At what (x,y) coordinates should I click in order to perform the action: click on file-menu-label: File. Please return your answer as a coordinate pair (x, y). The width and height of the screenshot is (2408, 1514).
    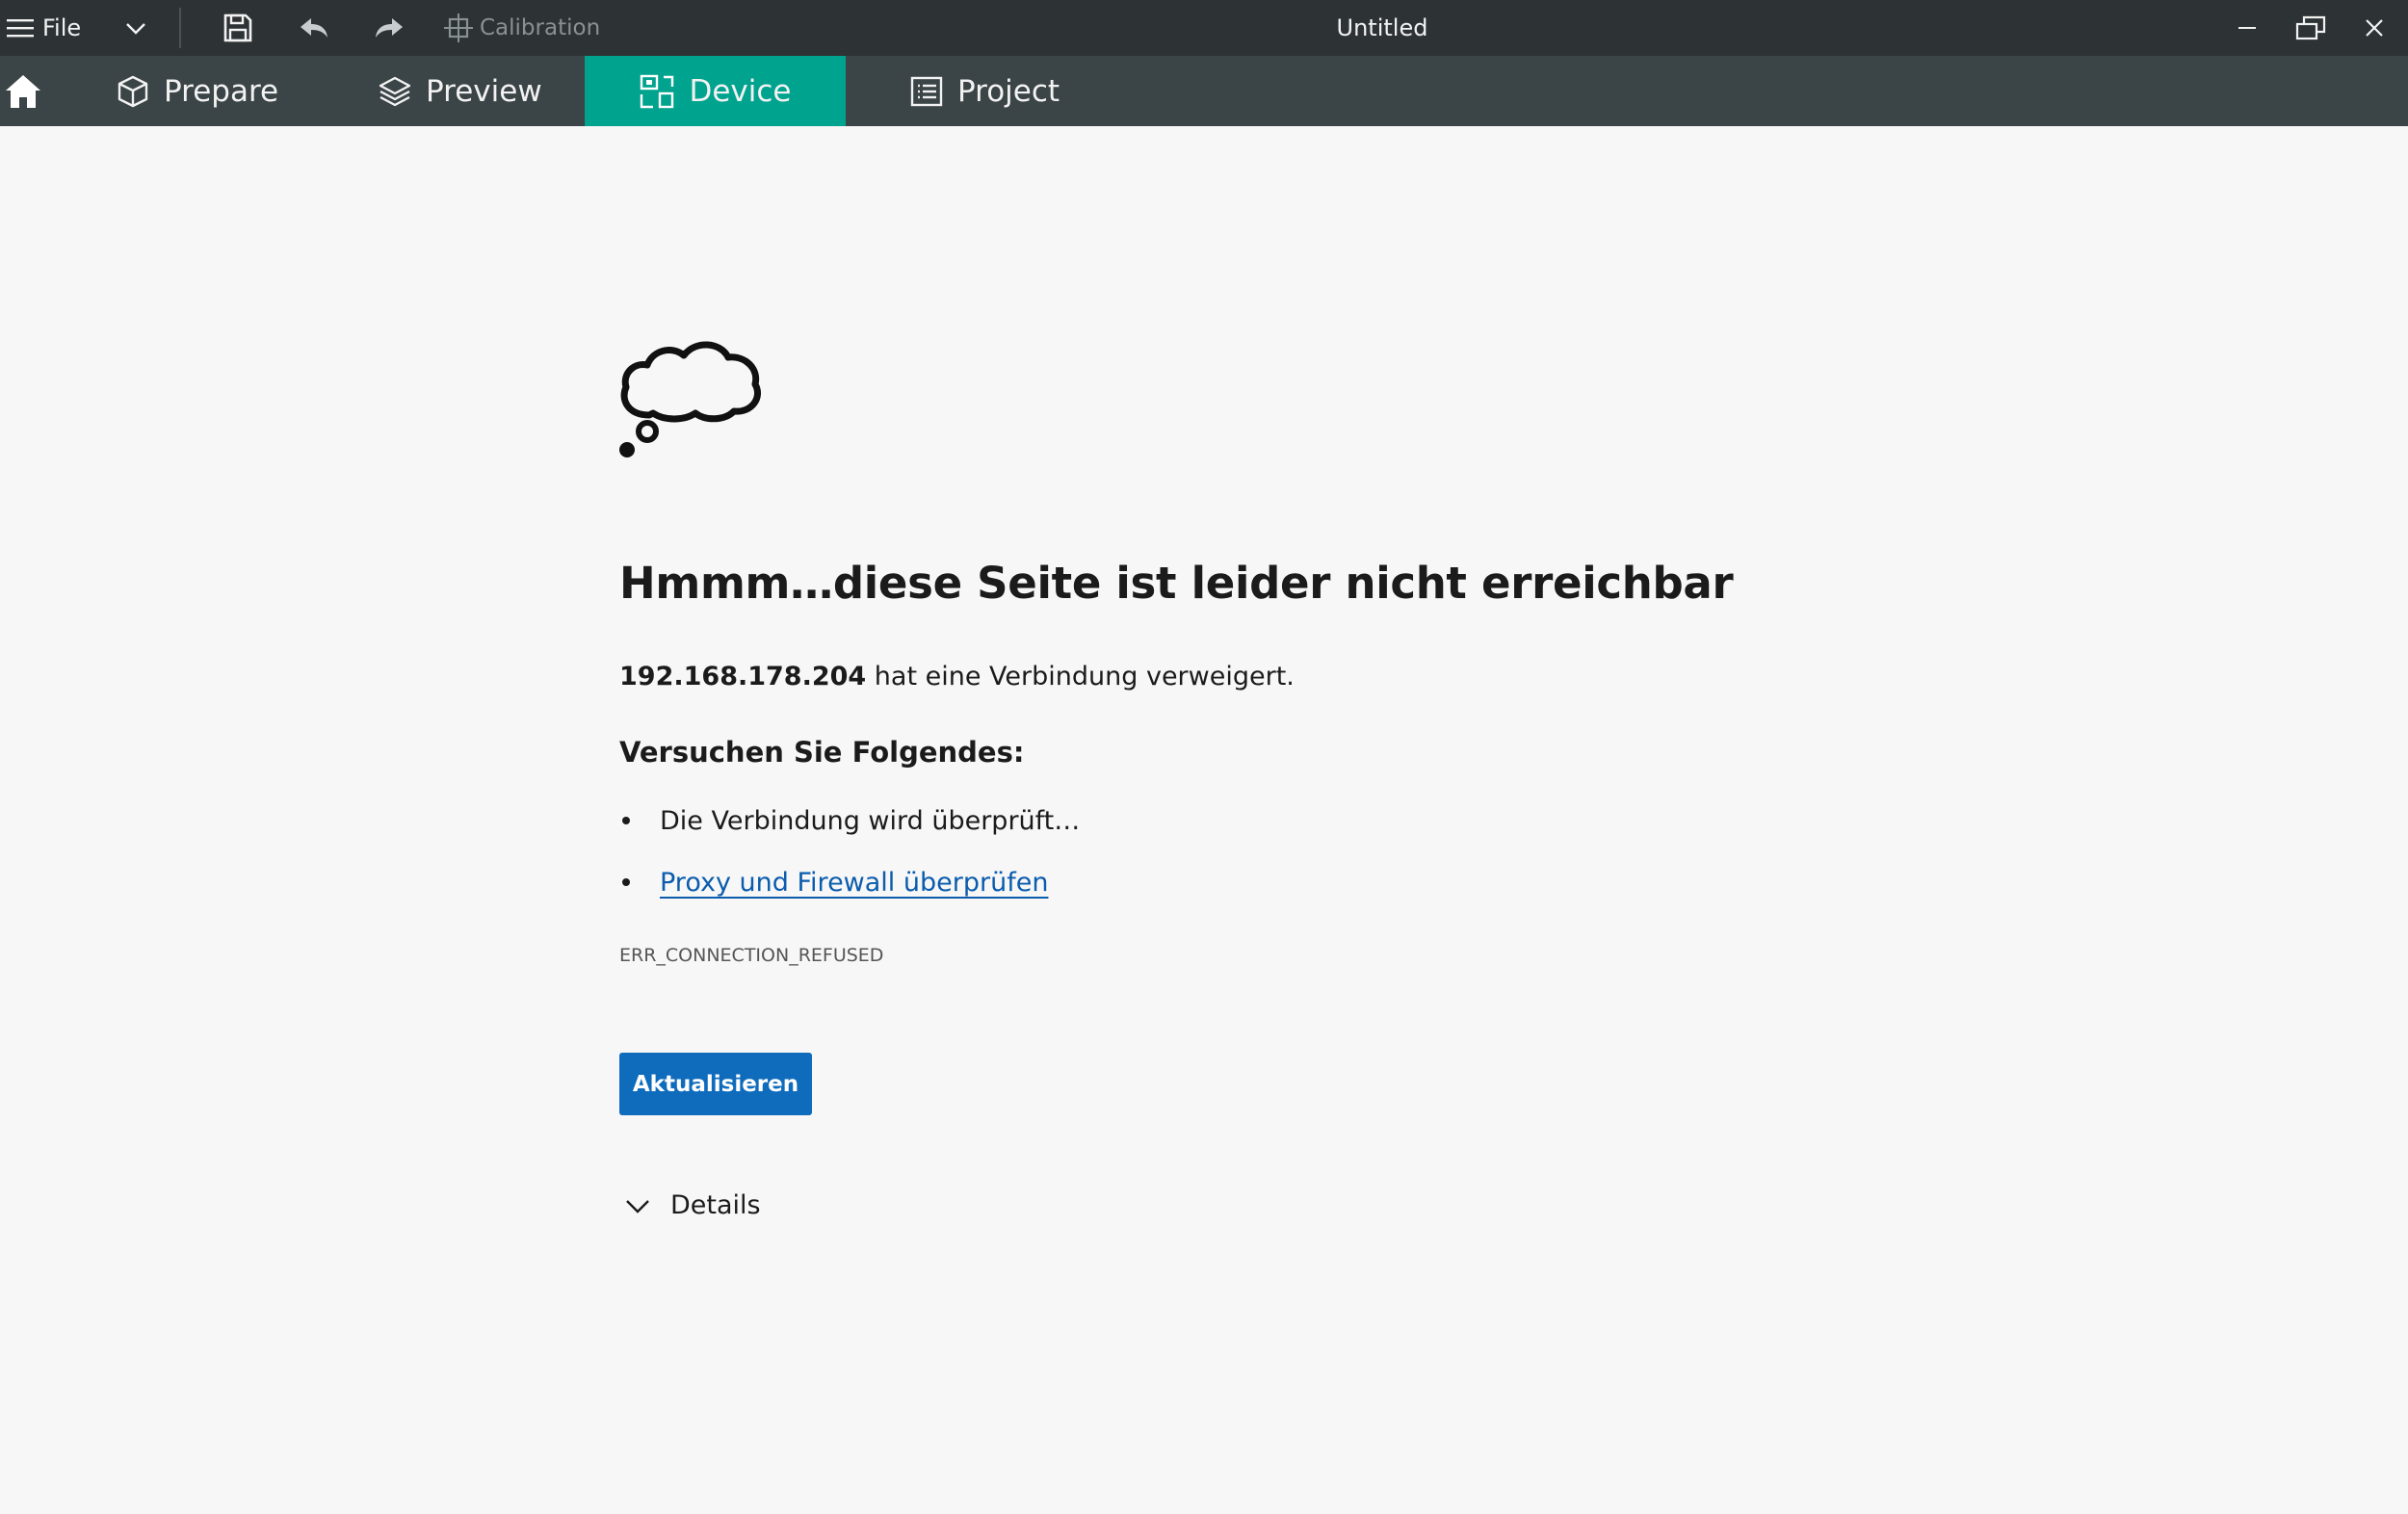
    Looking at the image, I should click on (62, 27).